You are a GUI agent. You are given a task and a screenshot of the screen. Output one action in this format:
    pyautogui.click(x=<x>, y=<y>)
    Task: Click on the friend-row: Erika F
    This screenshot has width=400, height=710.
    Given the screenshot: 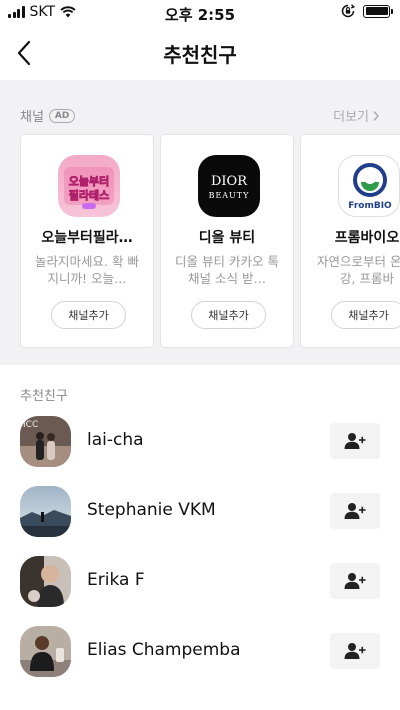 What is the action you would take?
    pyautogui.click(x=200, y=581)
    